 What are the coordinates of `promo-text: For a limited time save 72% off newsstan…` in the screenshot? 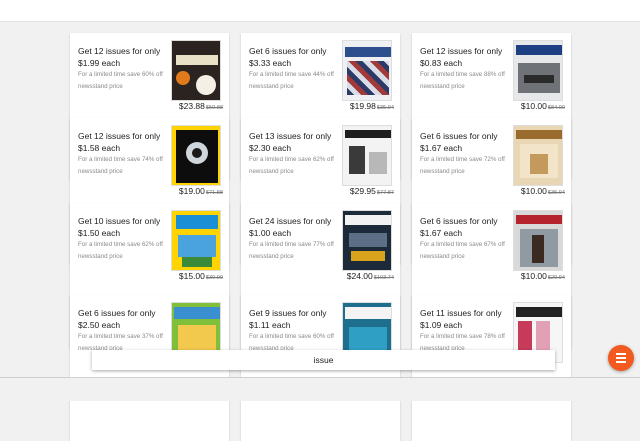 It's located at (462, 165).